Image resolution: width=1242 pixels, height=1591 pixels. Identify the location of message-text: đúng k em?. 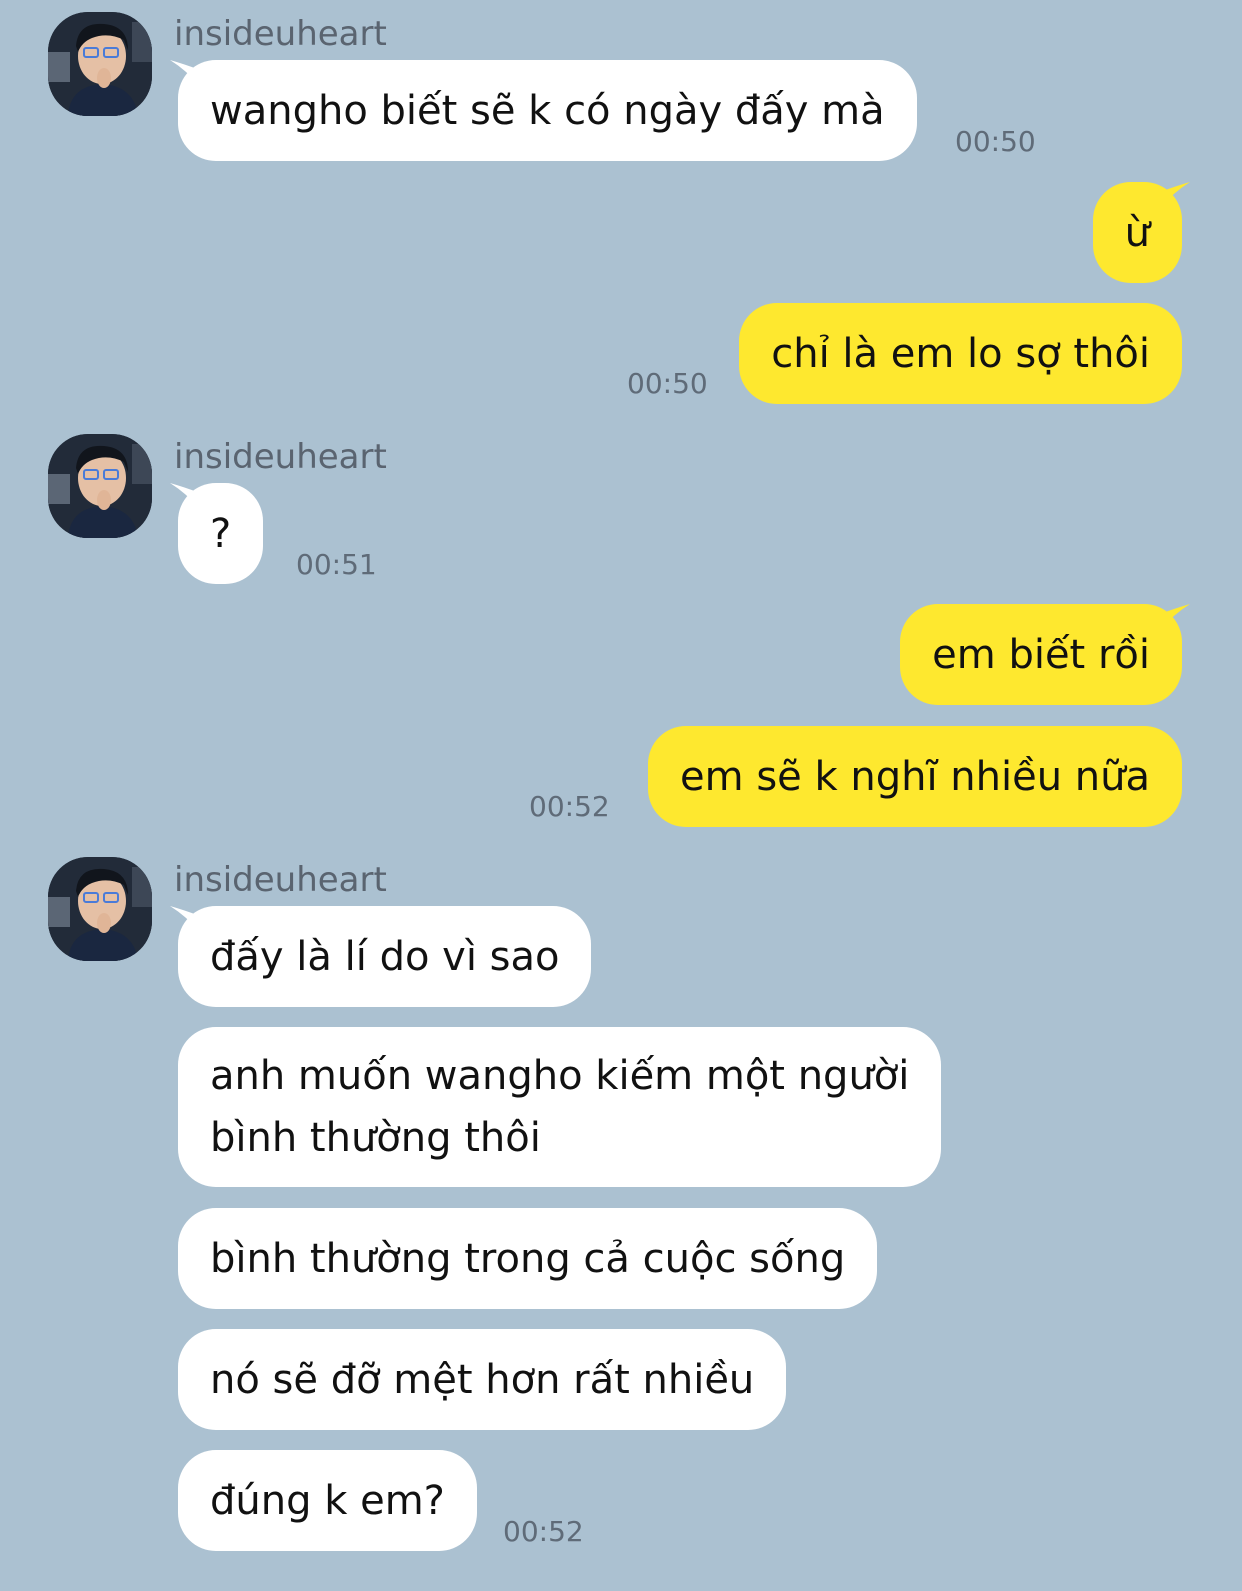
(327, 1500).